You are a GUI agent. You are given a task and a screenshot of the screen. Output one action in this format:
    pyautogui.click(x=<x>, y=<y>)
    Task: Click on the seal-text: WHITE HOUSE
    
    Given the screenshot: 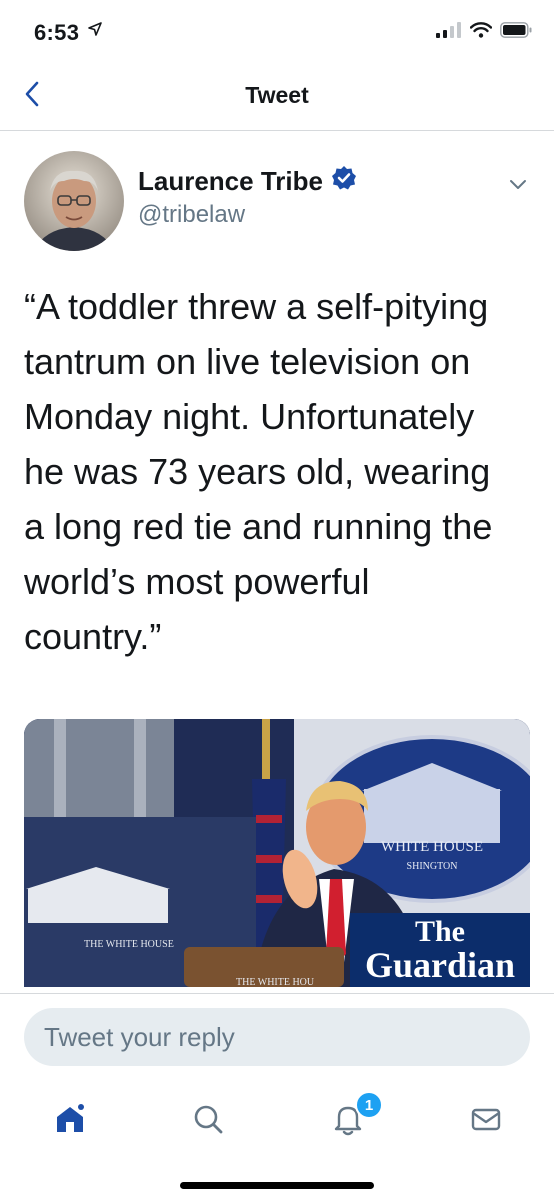 What is the action you would take?
    pyautogui.click(x=432, y=847)
    